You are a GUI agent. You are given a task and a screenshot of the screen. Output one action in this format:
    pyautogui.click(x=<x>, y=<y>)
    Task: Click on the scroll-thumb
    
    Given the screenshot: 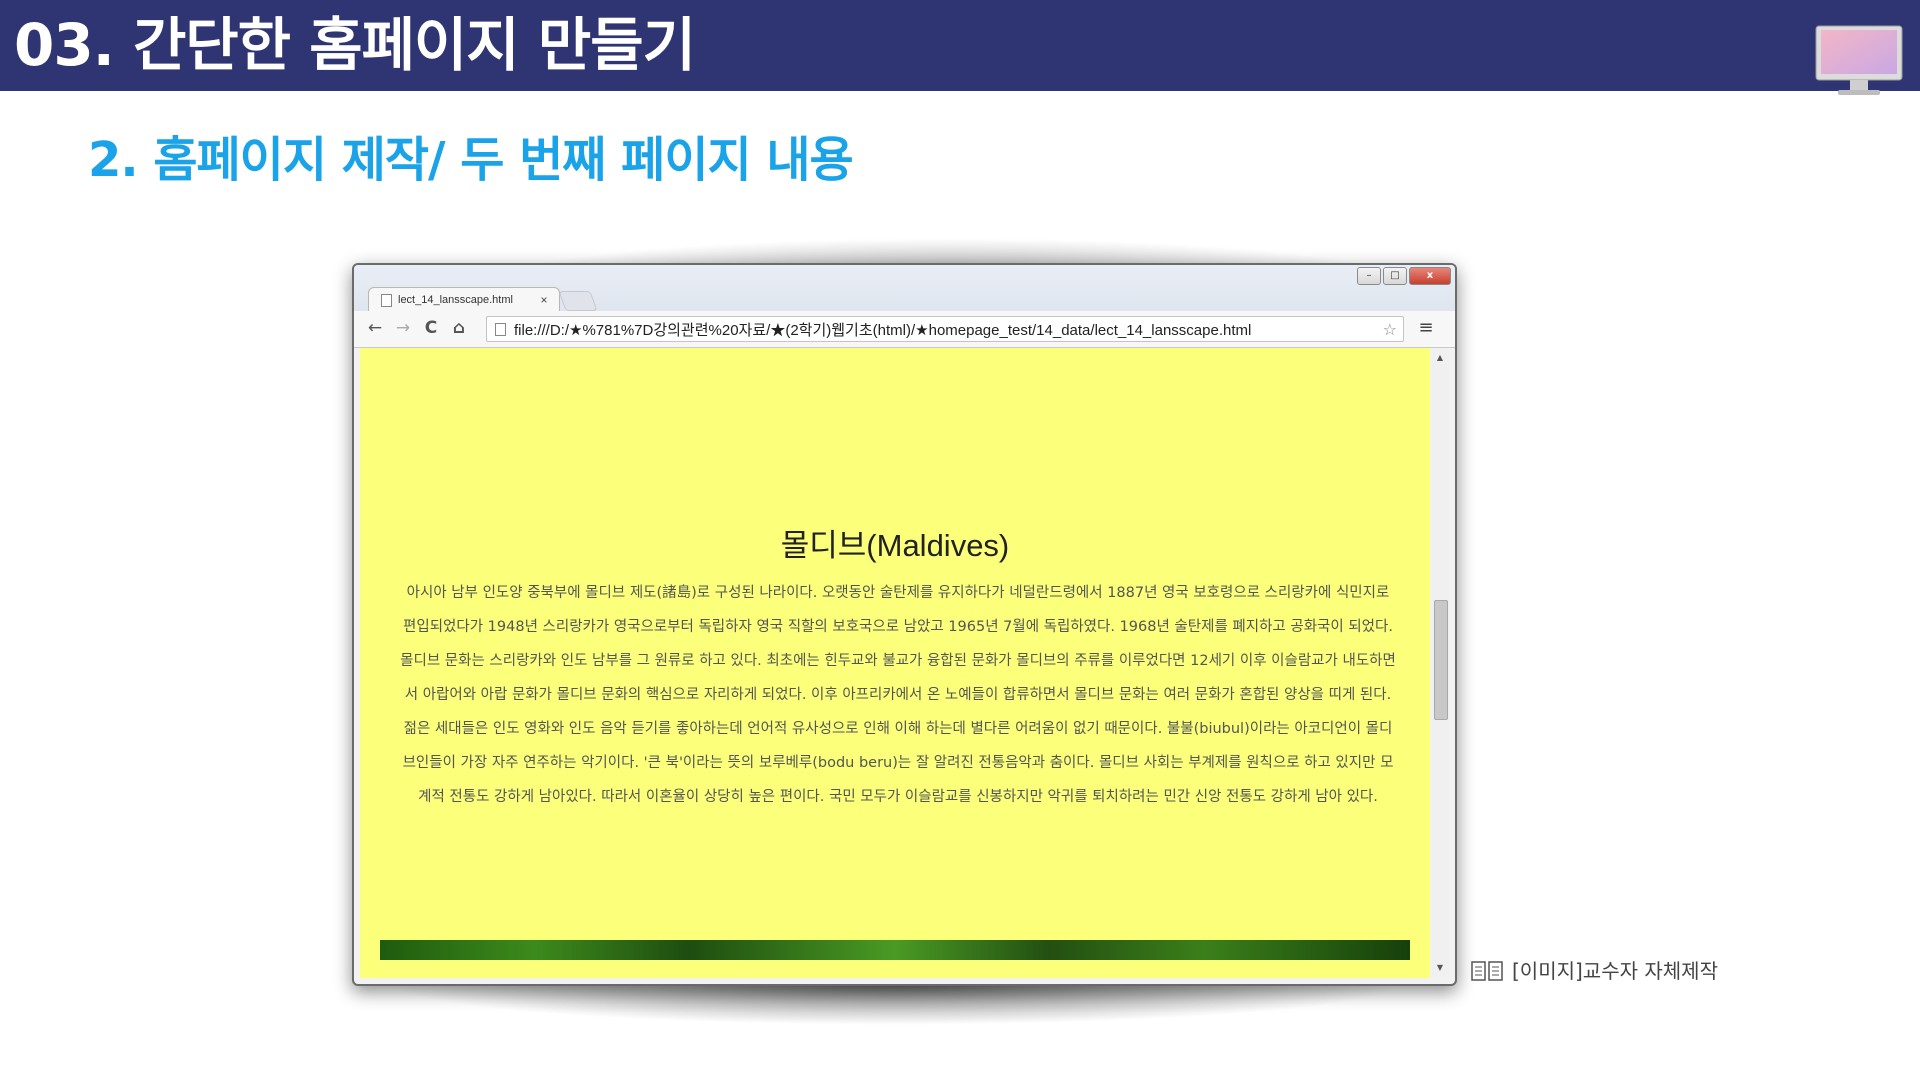 What is the action you would take?
    pyautogui.click(x=1441, y=660)
    